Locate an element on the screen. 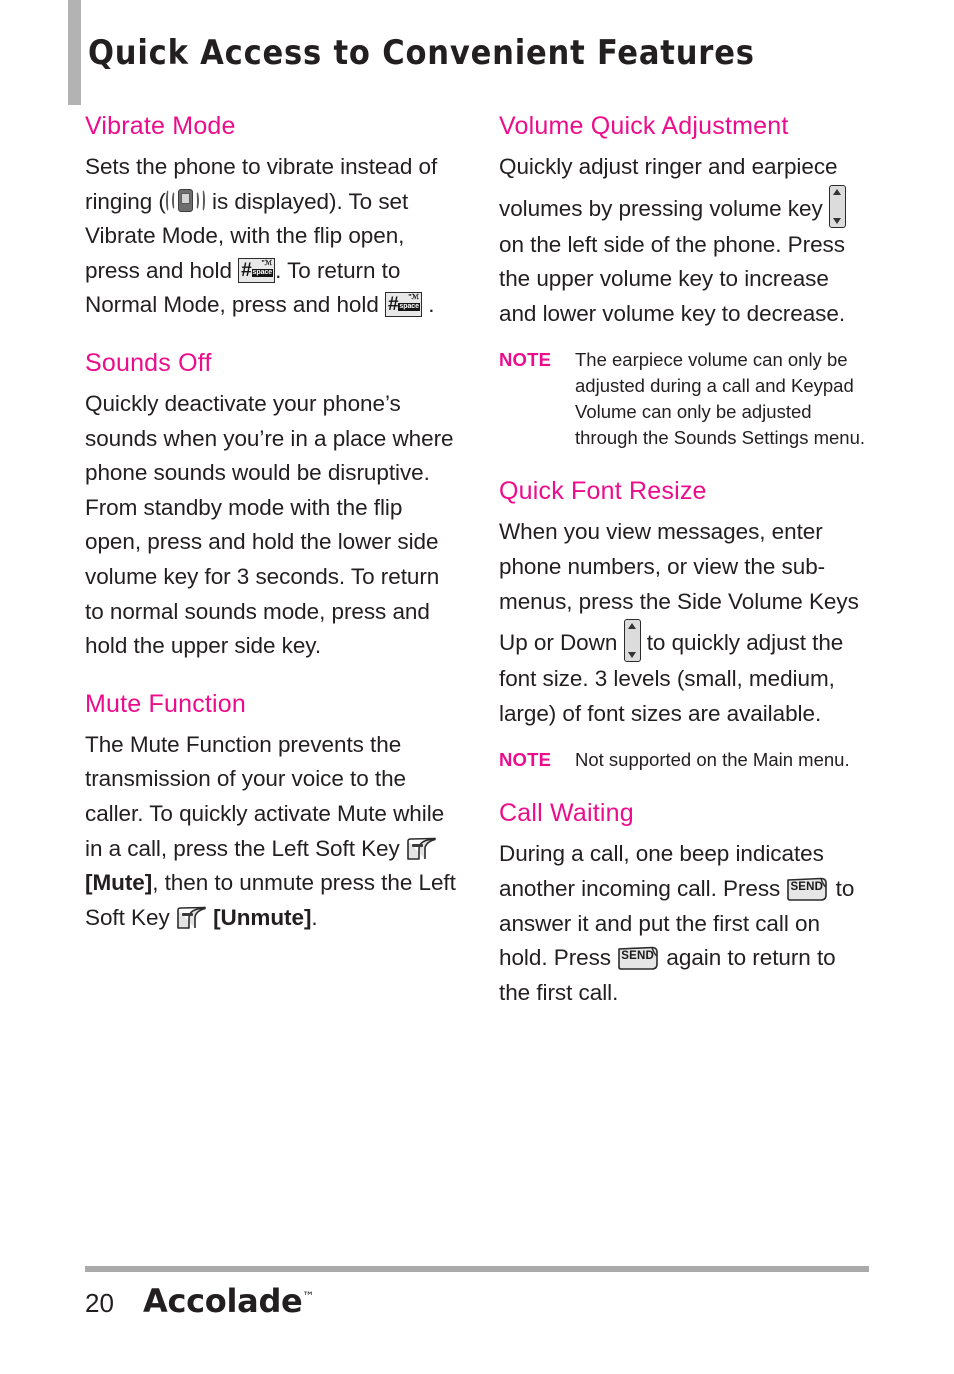  note-block-font-resize: NOTE Not supported on the Main menu. is located at coordinates (685, 760).